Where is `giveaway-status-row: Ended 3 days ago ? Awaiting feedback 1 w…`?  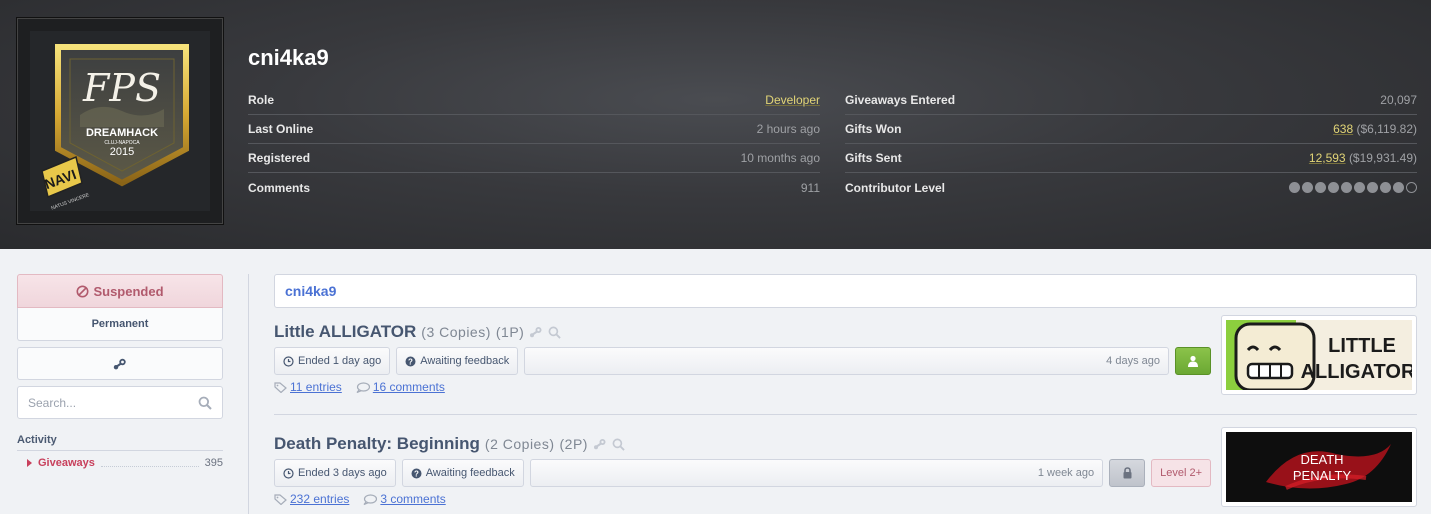 giveaway-status-row: Ended 3 days ago ? Awaiting feedback 1 w… is located at coordinates (742, 473).